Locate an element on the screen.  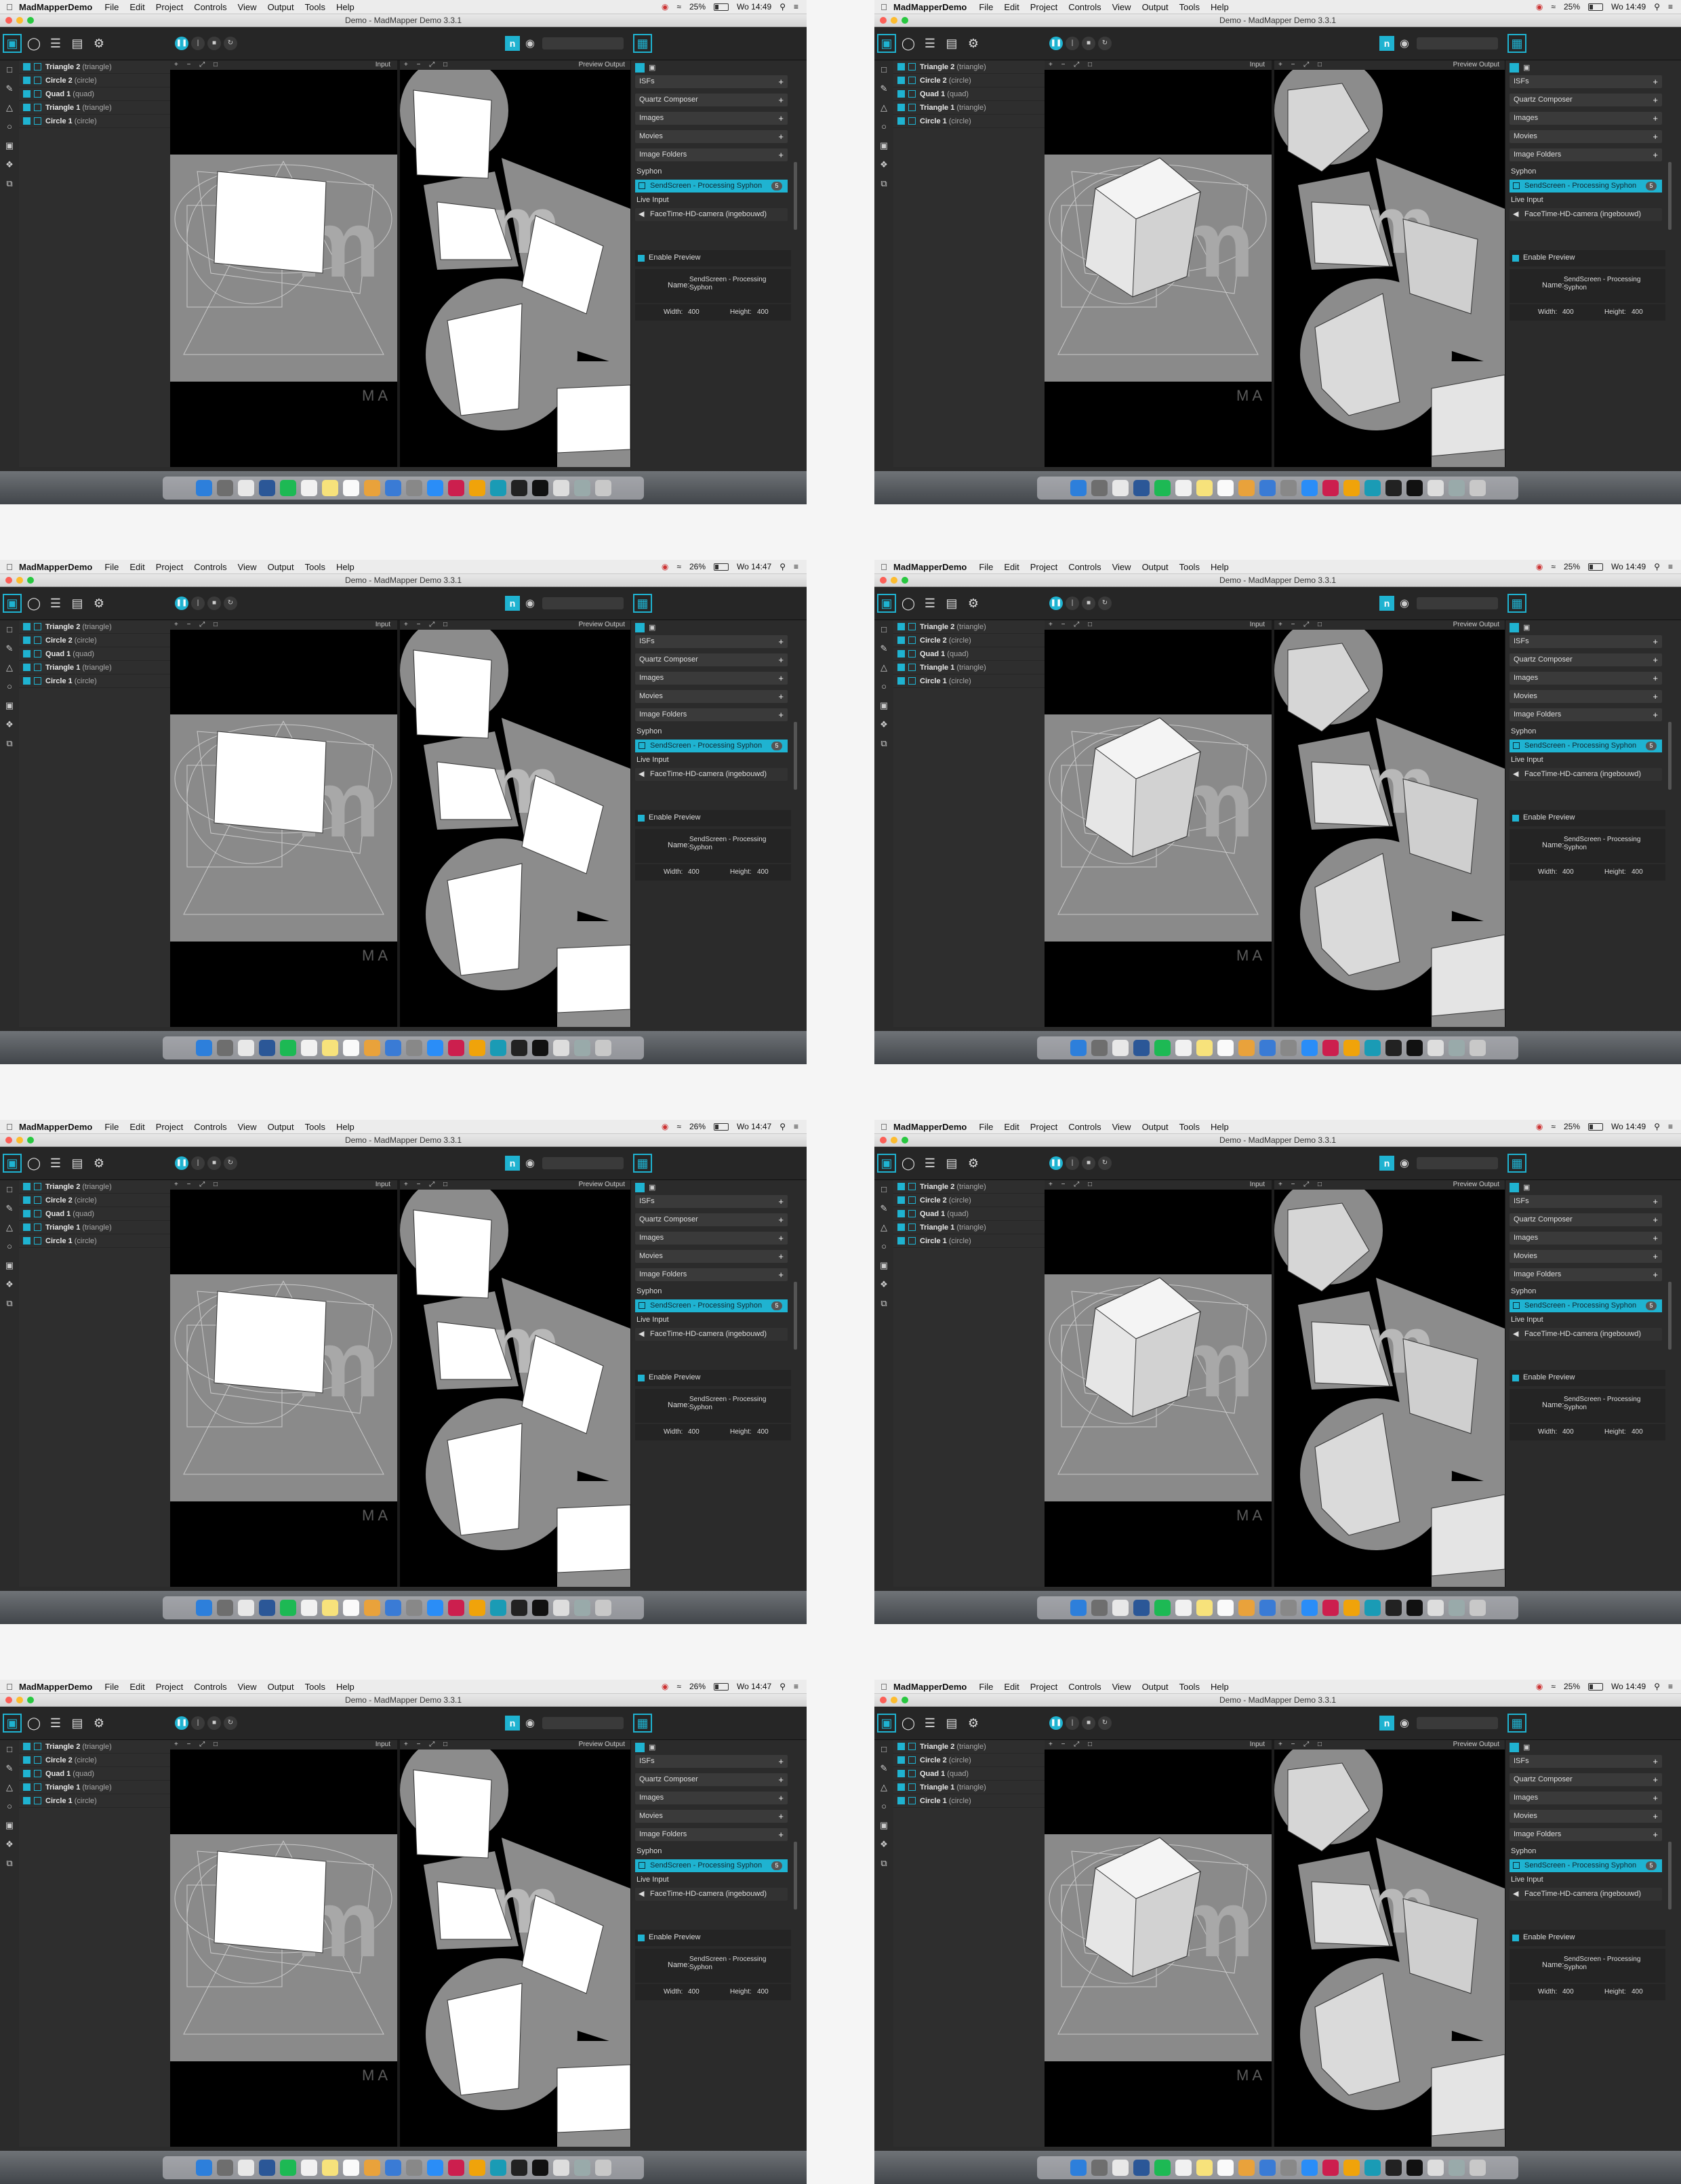
panel-scrollbar is located at coordinates (1670, 756).